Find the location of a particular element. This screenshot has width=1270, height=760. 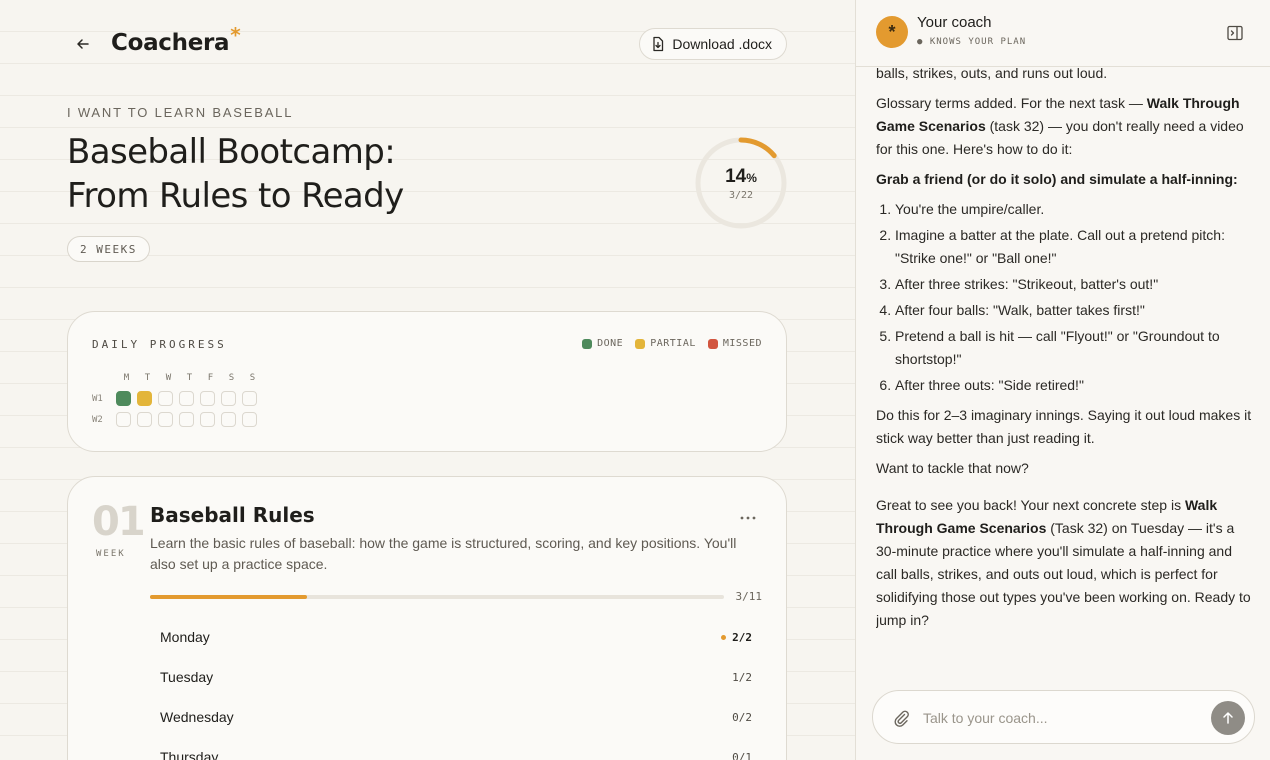

day-cell-done is located at coordinates (123, 398).